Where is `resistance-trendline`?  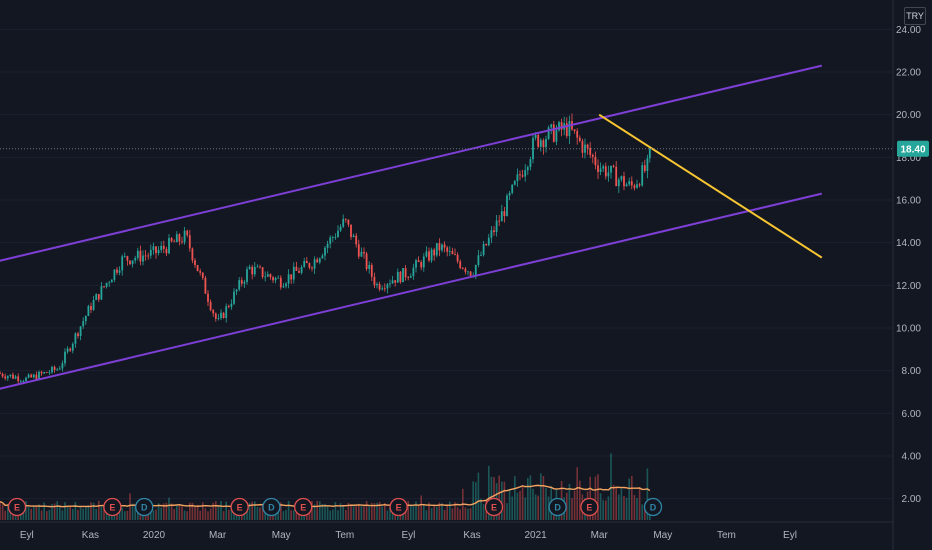 resistance-trendline is located at coordinates (710, 186).